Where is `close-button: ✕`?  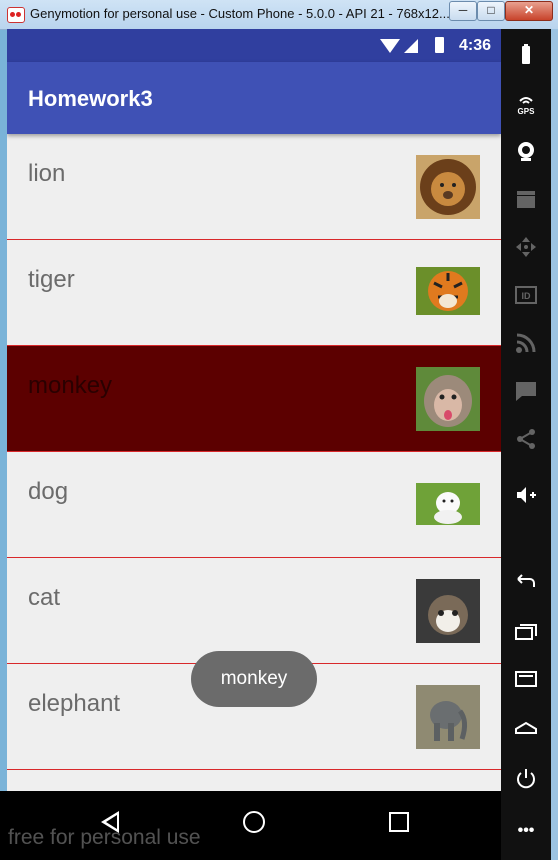 close-button: ✕ is located at coordinates (529, 11).